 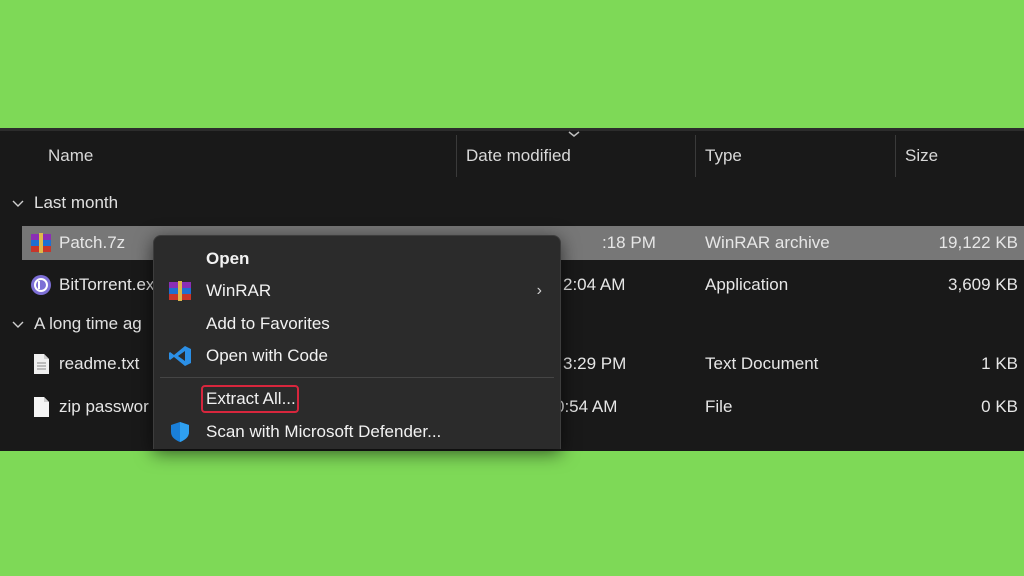 I want to click on file-date: 0:54 AM, so click(x=586, y=406).